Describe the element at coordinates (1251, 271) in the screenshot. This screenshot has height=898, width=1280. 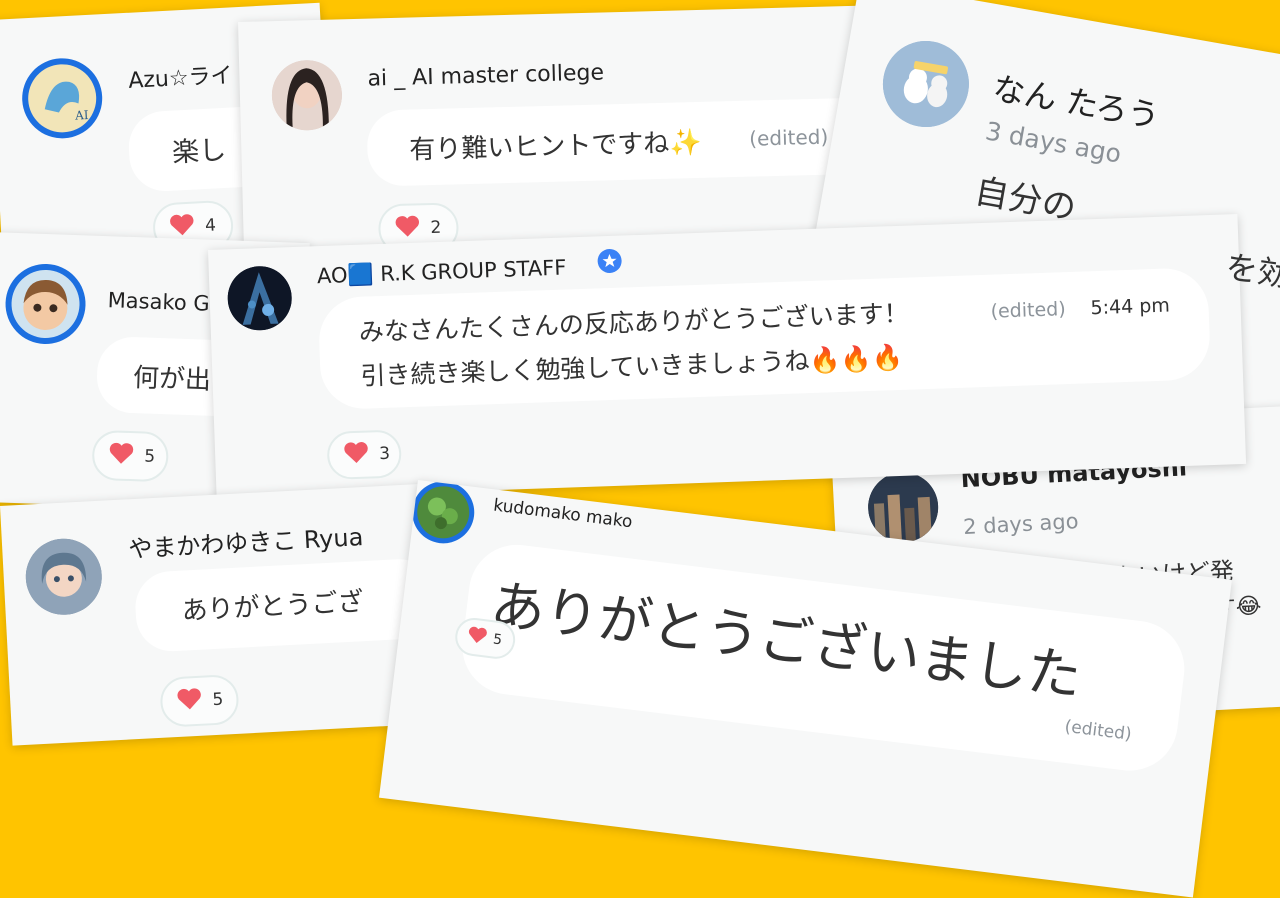
I see `message-text-peek: を効` at that location.